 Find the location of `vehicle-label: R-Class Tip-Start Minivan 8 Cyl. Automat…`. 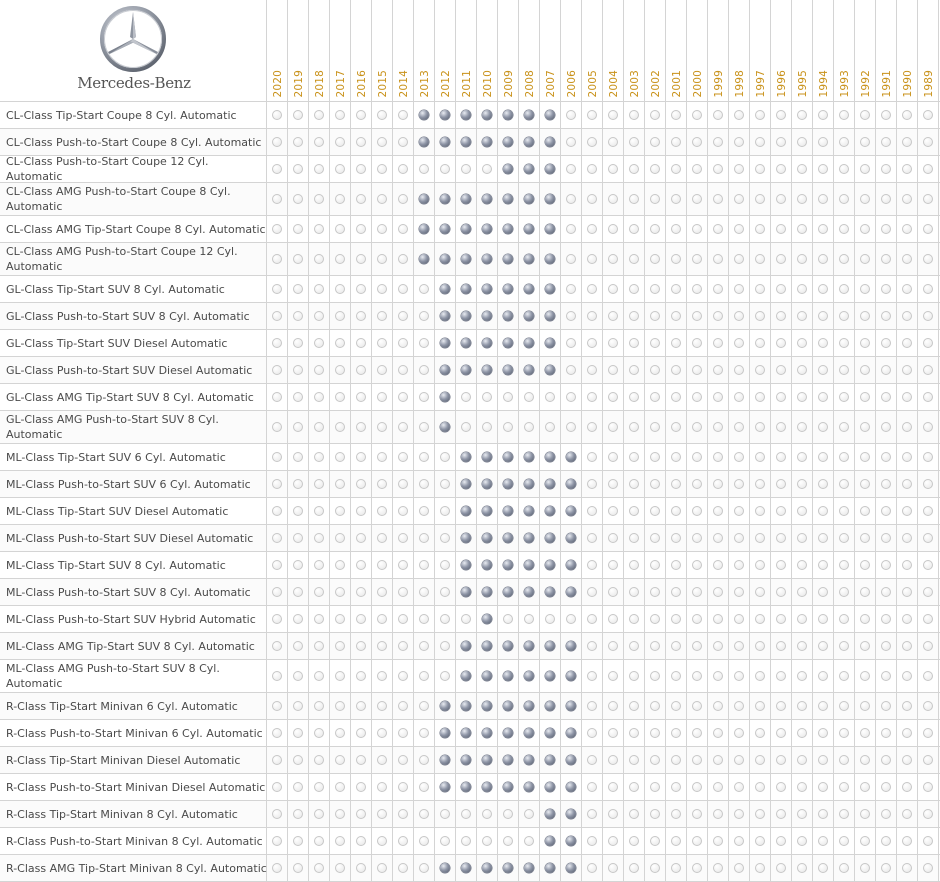

vehicle-label: R-Class Tip-Start Minivan 8 Cyl. Automat… is located at coordinates (122, 814).